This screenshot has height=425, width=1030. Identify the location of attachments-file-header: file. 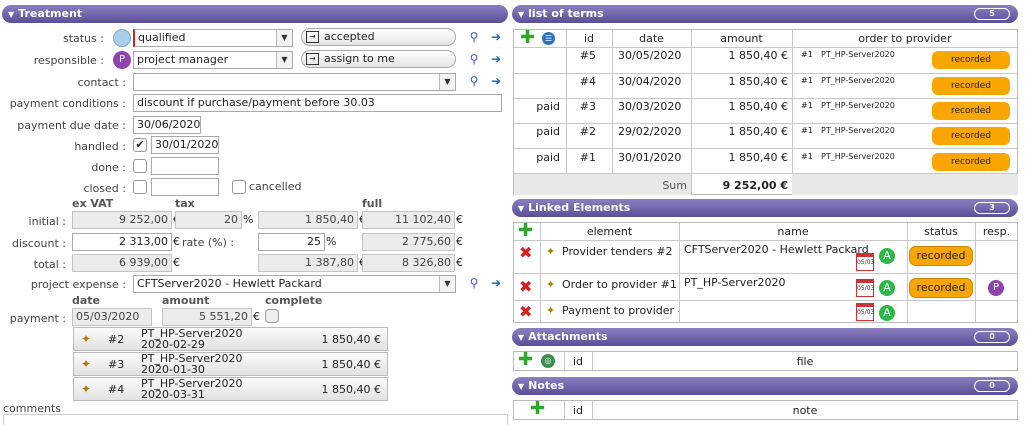
(805, 361).